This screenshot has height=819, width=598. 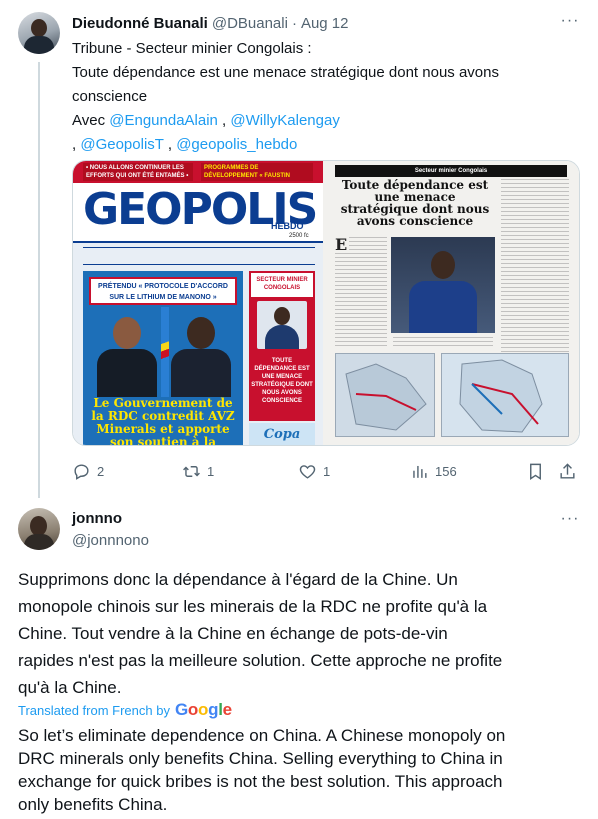 I want to click on bookmark-button, so click(x=535, y=471).